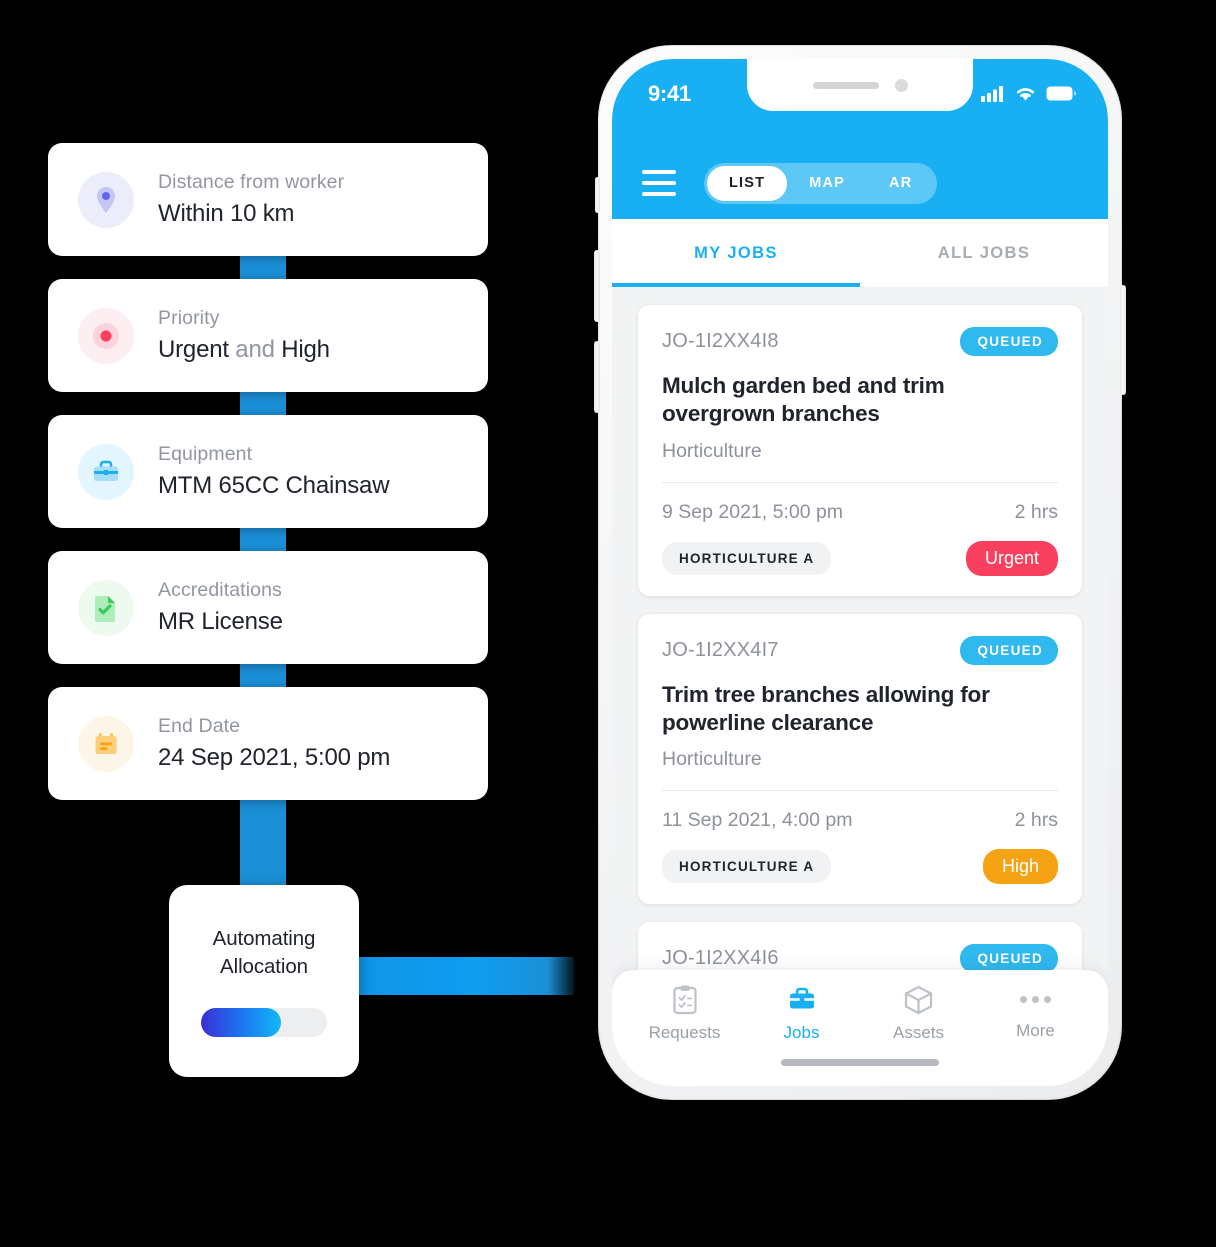 The image size is (1216, 1247). I want to click on nav-item-assets: Assets, so click(918, 1013).